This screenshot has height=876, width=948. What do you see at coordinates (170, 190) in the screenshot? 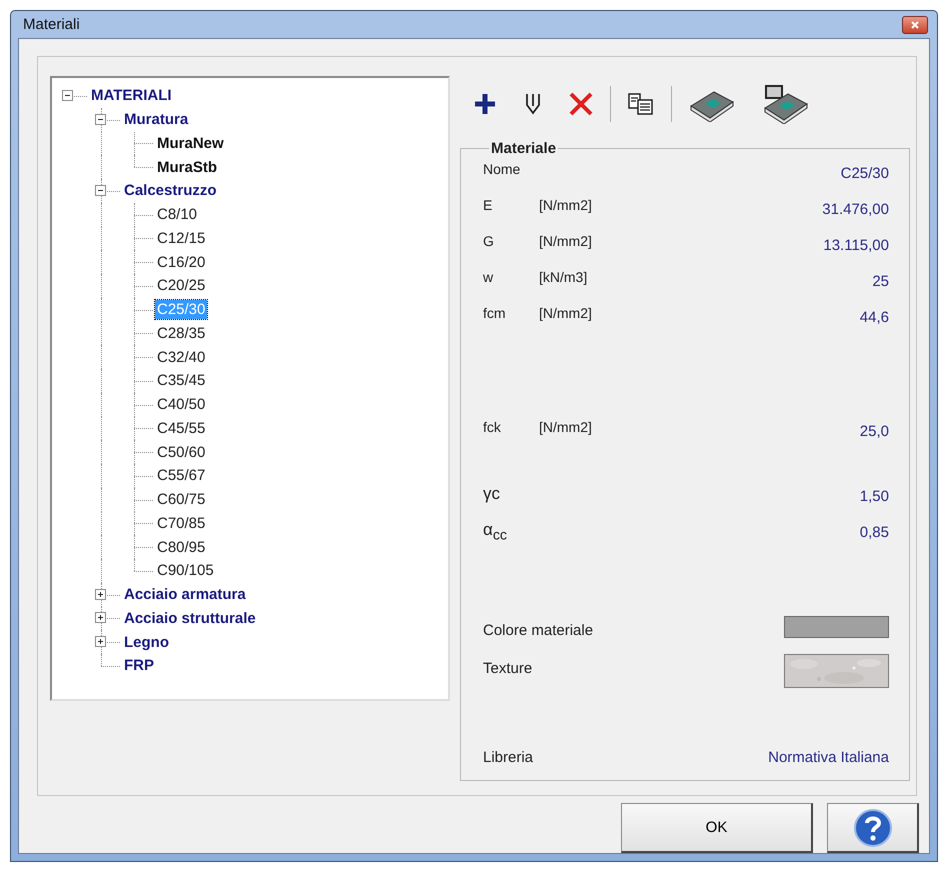
I see `tree-item: Calcestruzzo` at bounding box center [170, 190].